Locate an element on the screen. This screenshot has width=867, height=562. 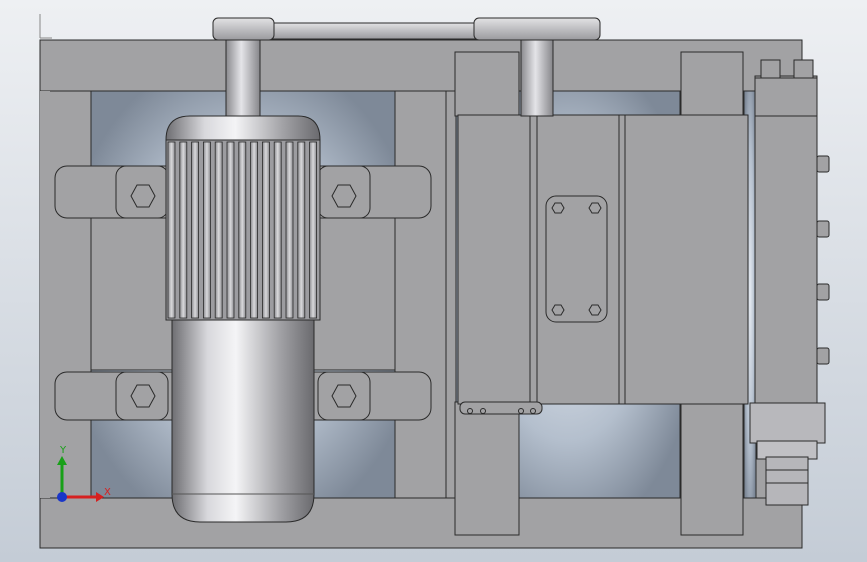
motor-pulley is located at coordinates (243, 29).